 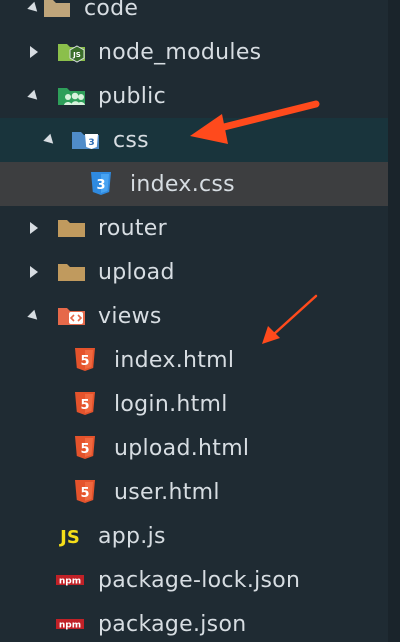 What do you see at coordinates (131, 140) in the screenshot?
I see `tree-item-label: css` at bounding box center [131, 140].